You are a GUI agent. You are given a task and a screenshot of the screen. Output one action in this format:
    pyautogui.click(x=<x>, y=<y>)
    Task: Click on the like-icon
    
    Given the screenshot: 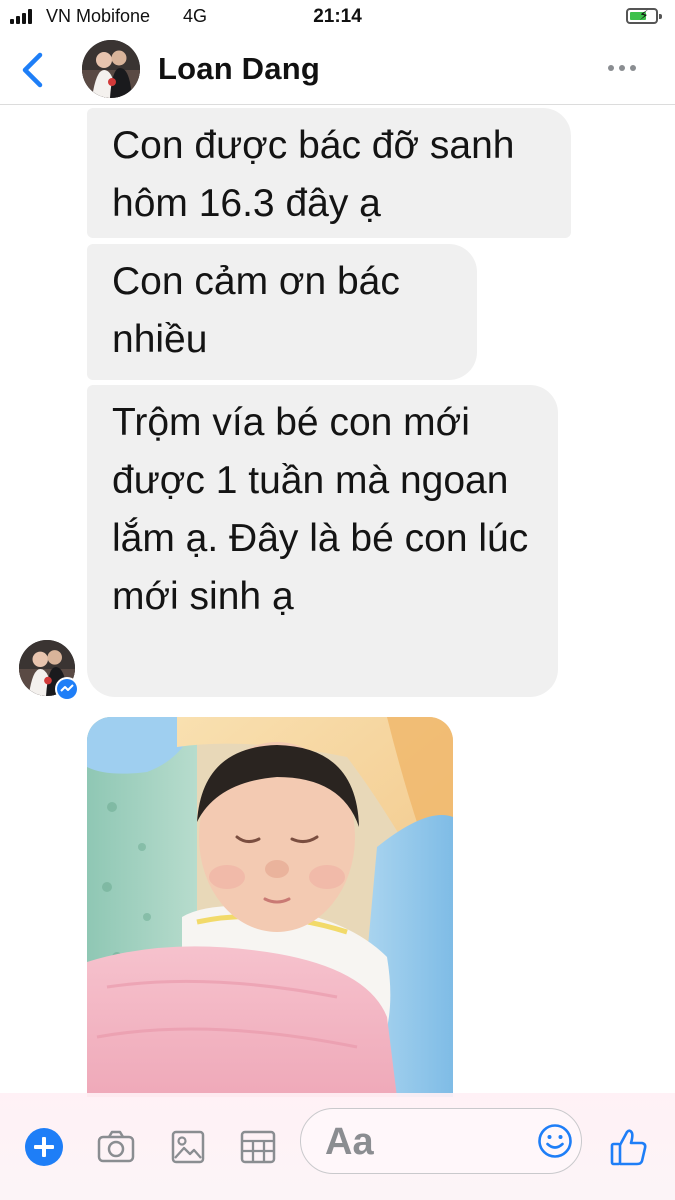 What is the action you would take?
    pyautogui.click(x=629, y=1147)
    